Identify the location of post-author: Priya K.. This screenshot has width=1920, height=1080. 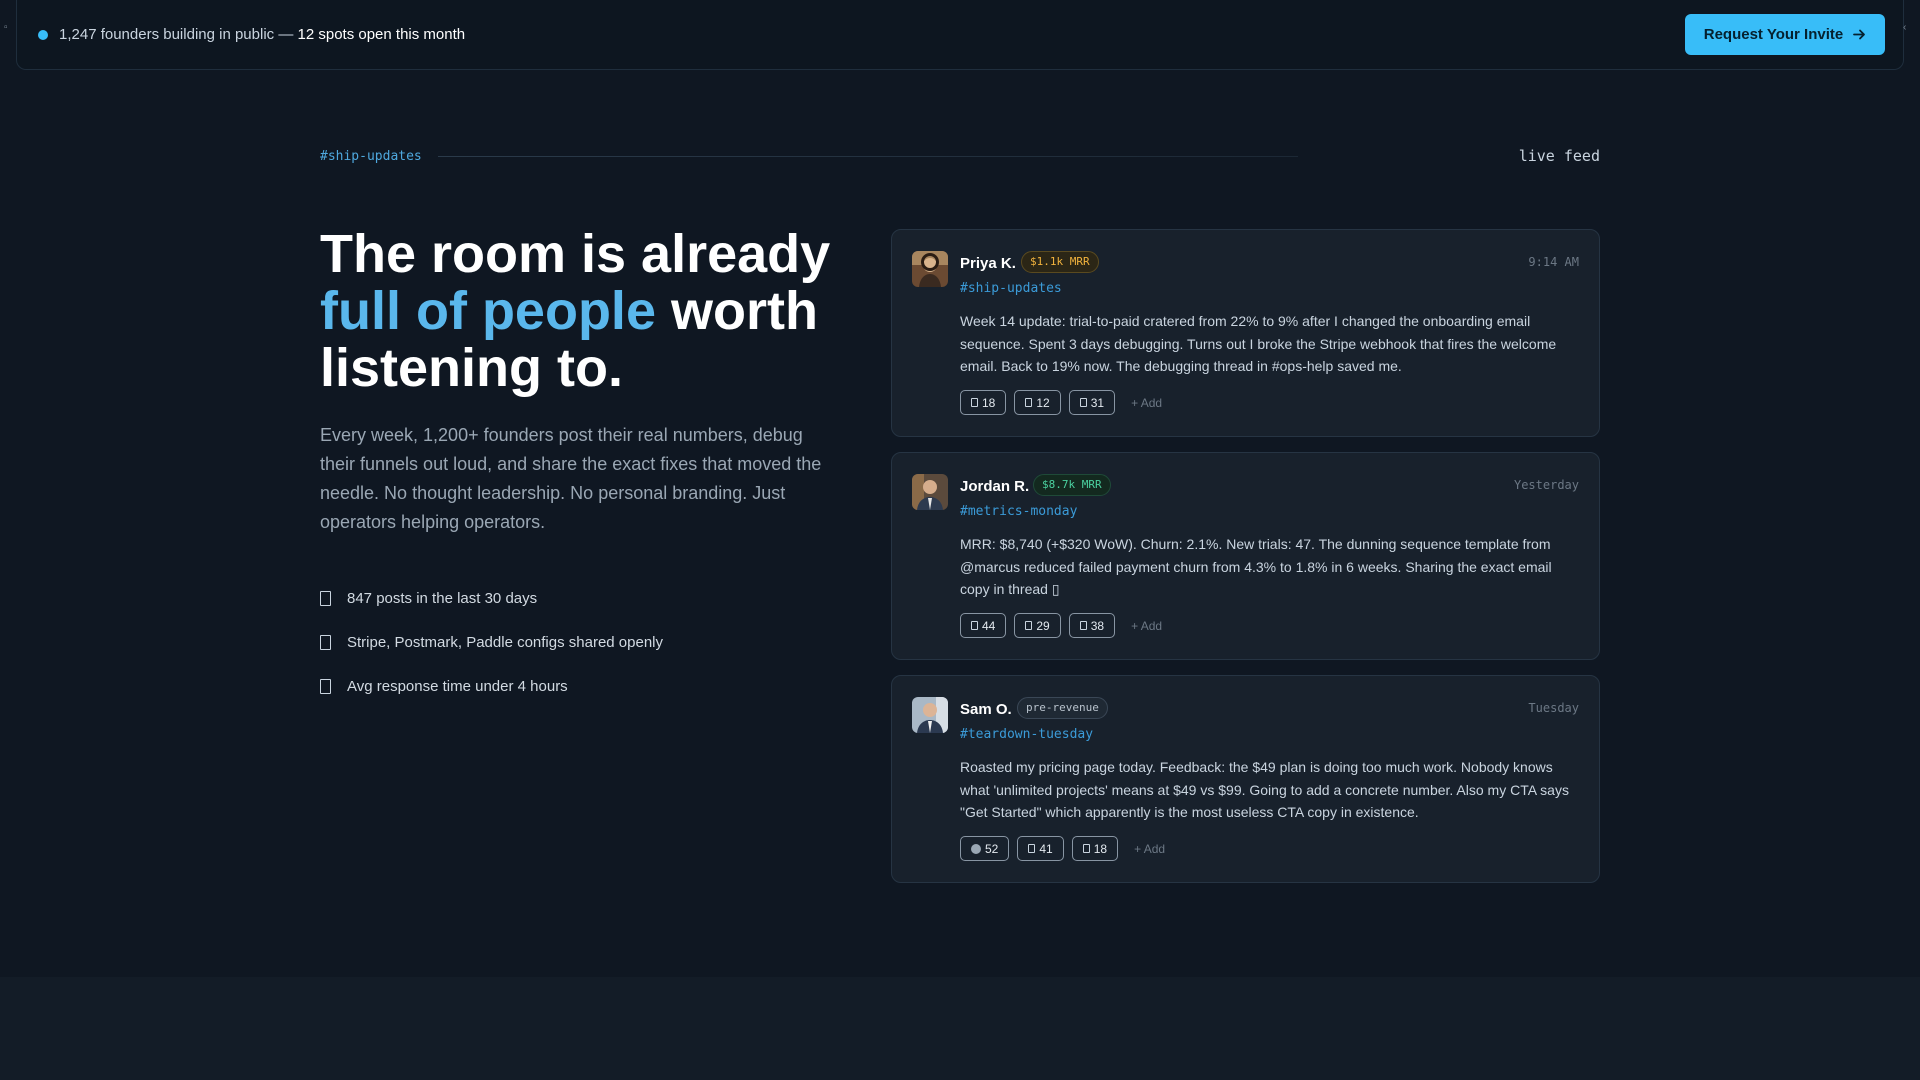
(988, 263).